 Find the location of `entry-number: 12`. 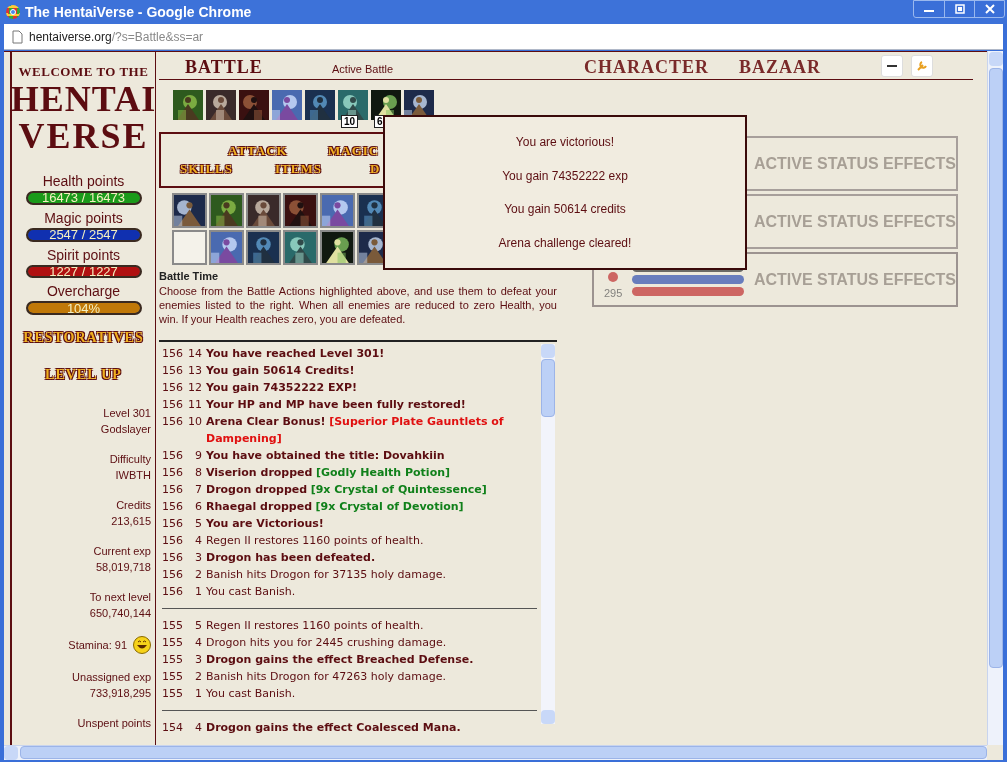

entry-number: 12 is located at coordinates (194, 388).